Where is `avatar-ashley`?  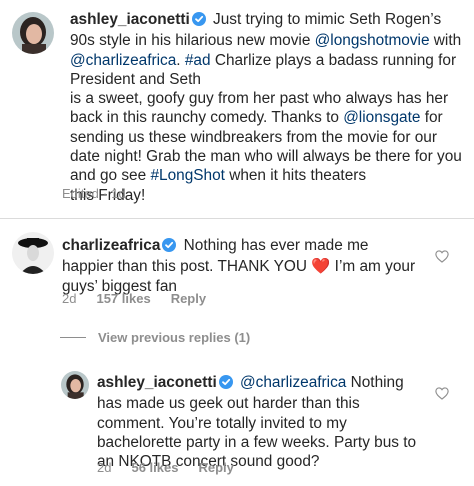 avatar-ashley is located at coordinates (33, 33).